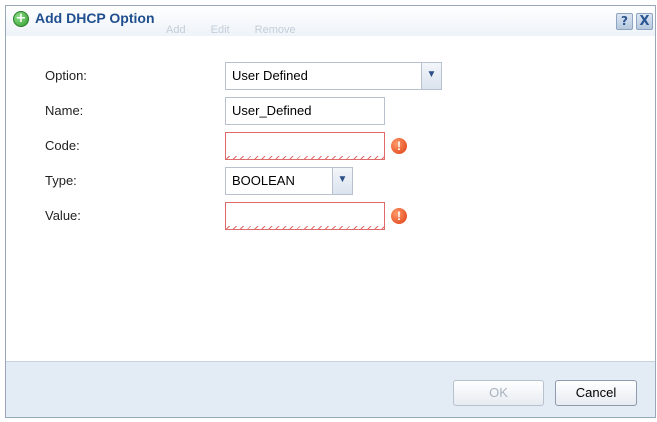  What do you see at coordinates (95, 18) in the screenshot?
I see `dialog-title: Add DHCP Option` at bounding box center [95, 18].